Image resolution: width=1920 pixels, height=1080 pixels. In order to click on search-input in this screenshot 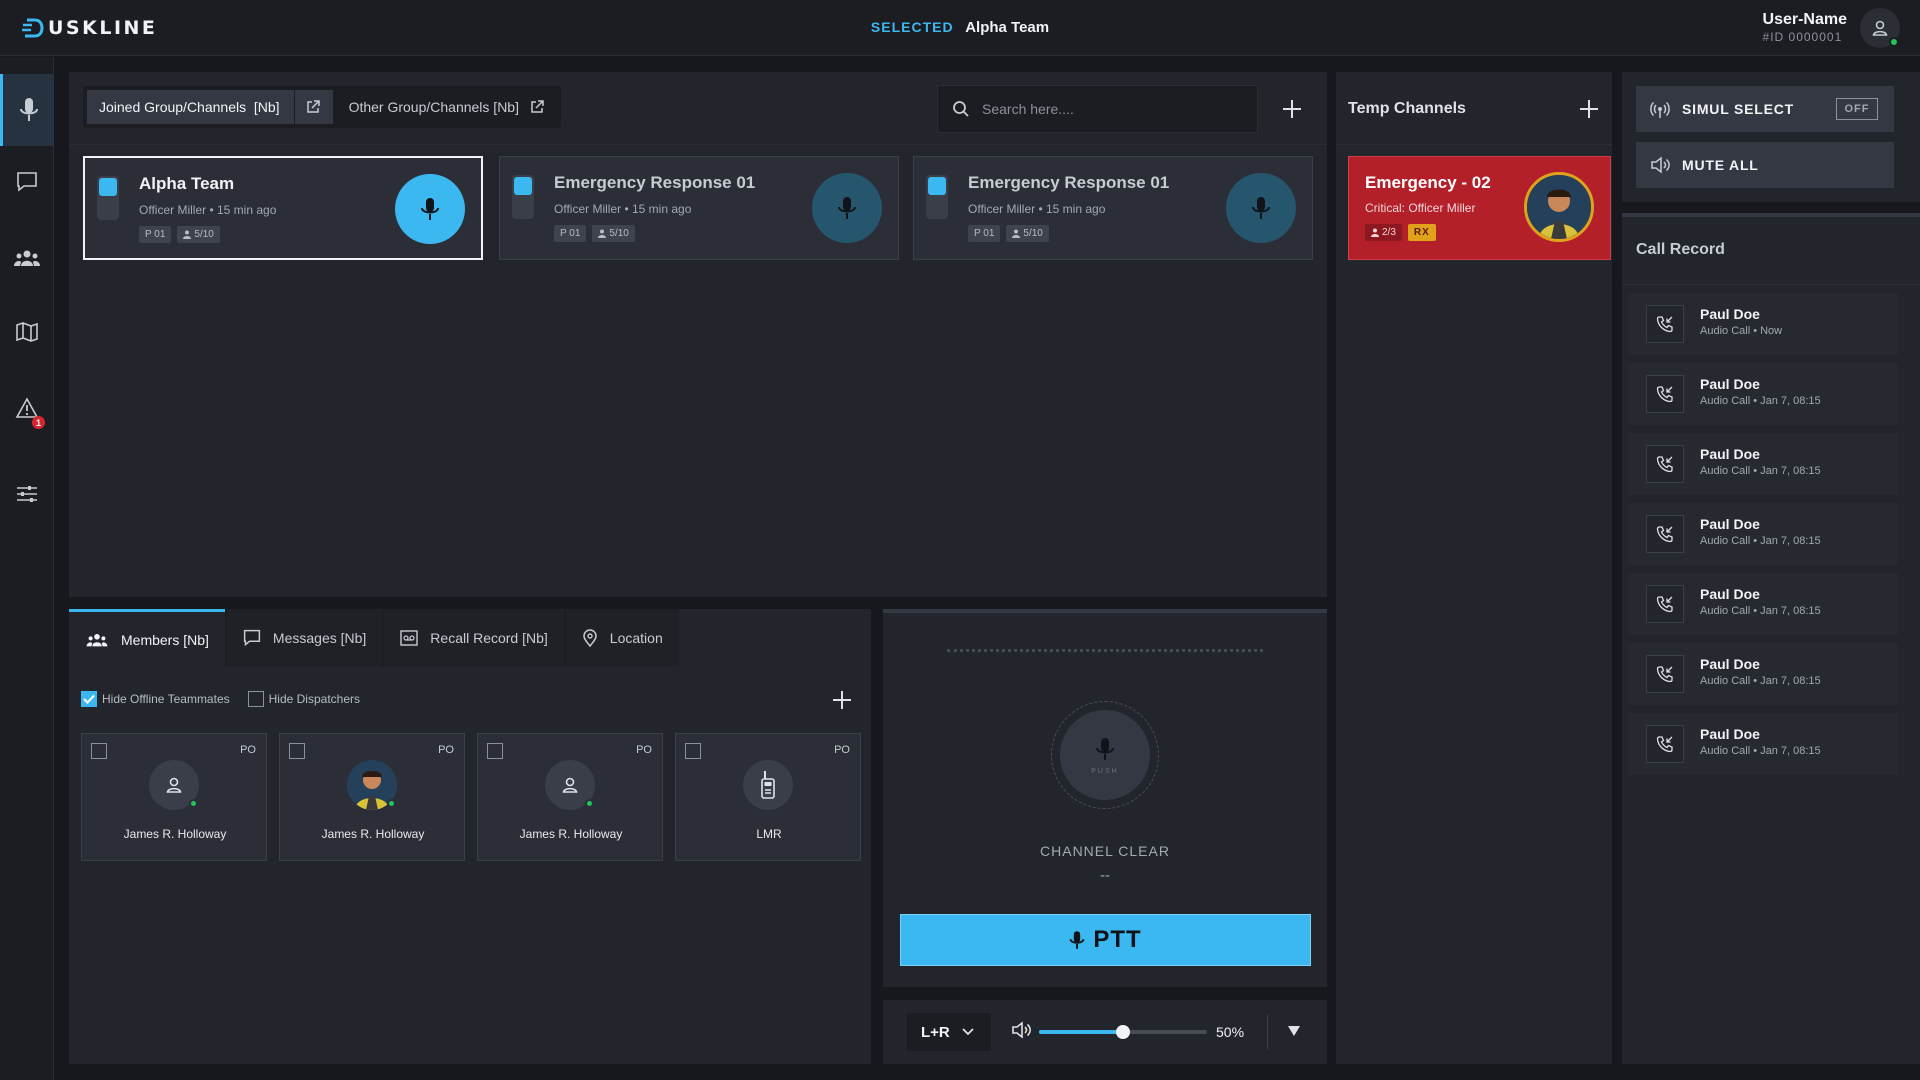, I will do `click(1107, 109)`.